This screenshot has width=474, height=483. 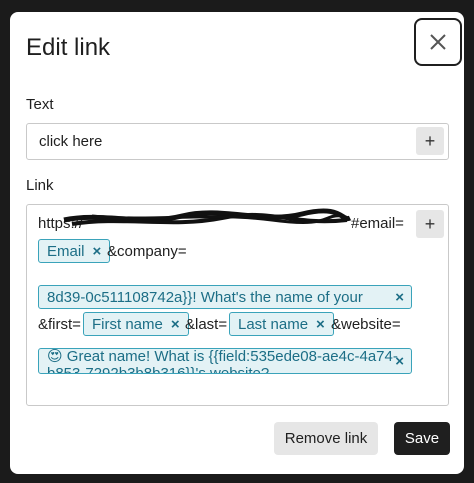 What do you see at coordinates (71, 141) in the screenshot?
I see `text-input-value: click here` at bounding box center [71, 141].